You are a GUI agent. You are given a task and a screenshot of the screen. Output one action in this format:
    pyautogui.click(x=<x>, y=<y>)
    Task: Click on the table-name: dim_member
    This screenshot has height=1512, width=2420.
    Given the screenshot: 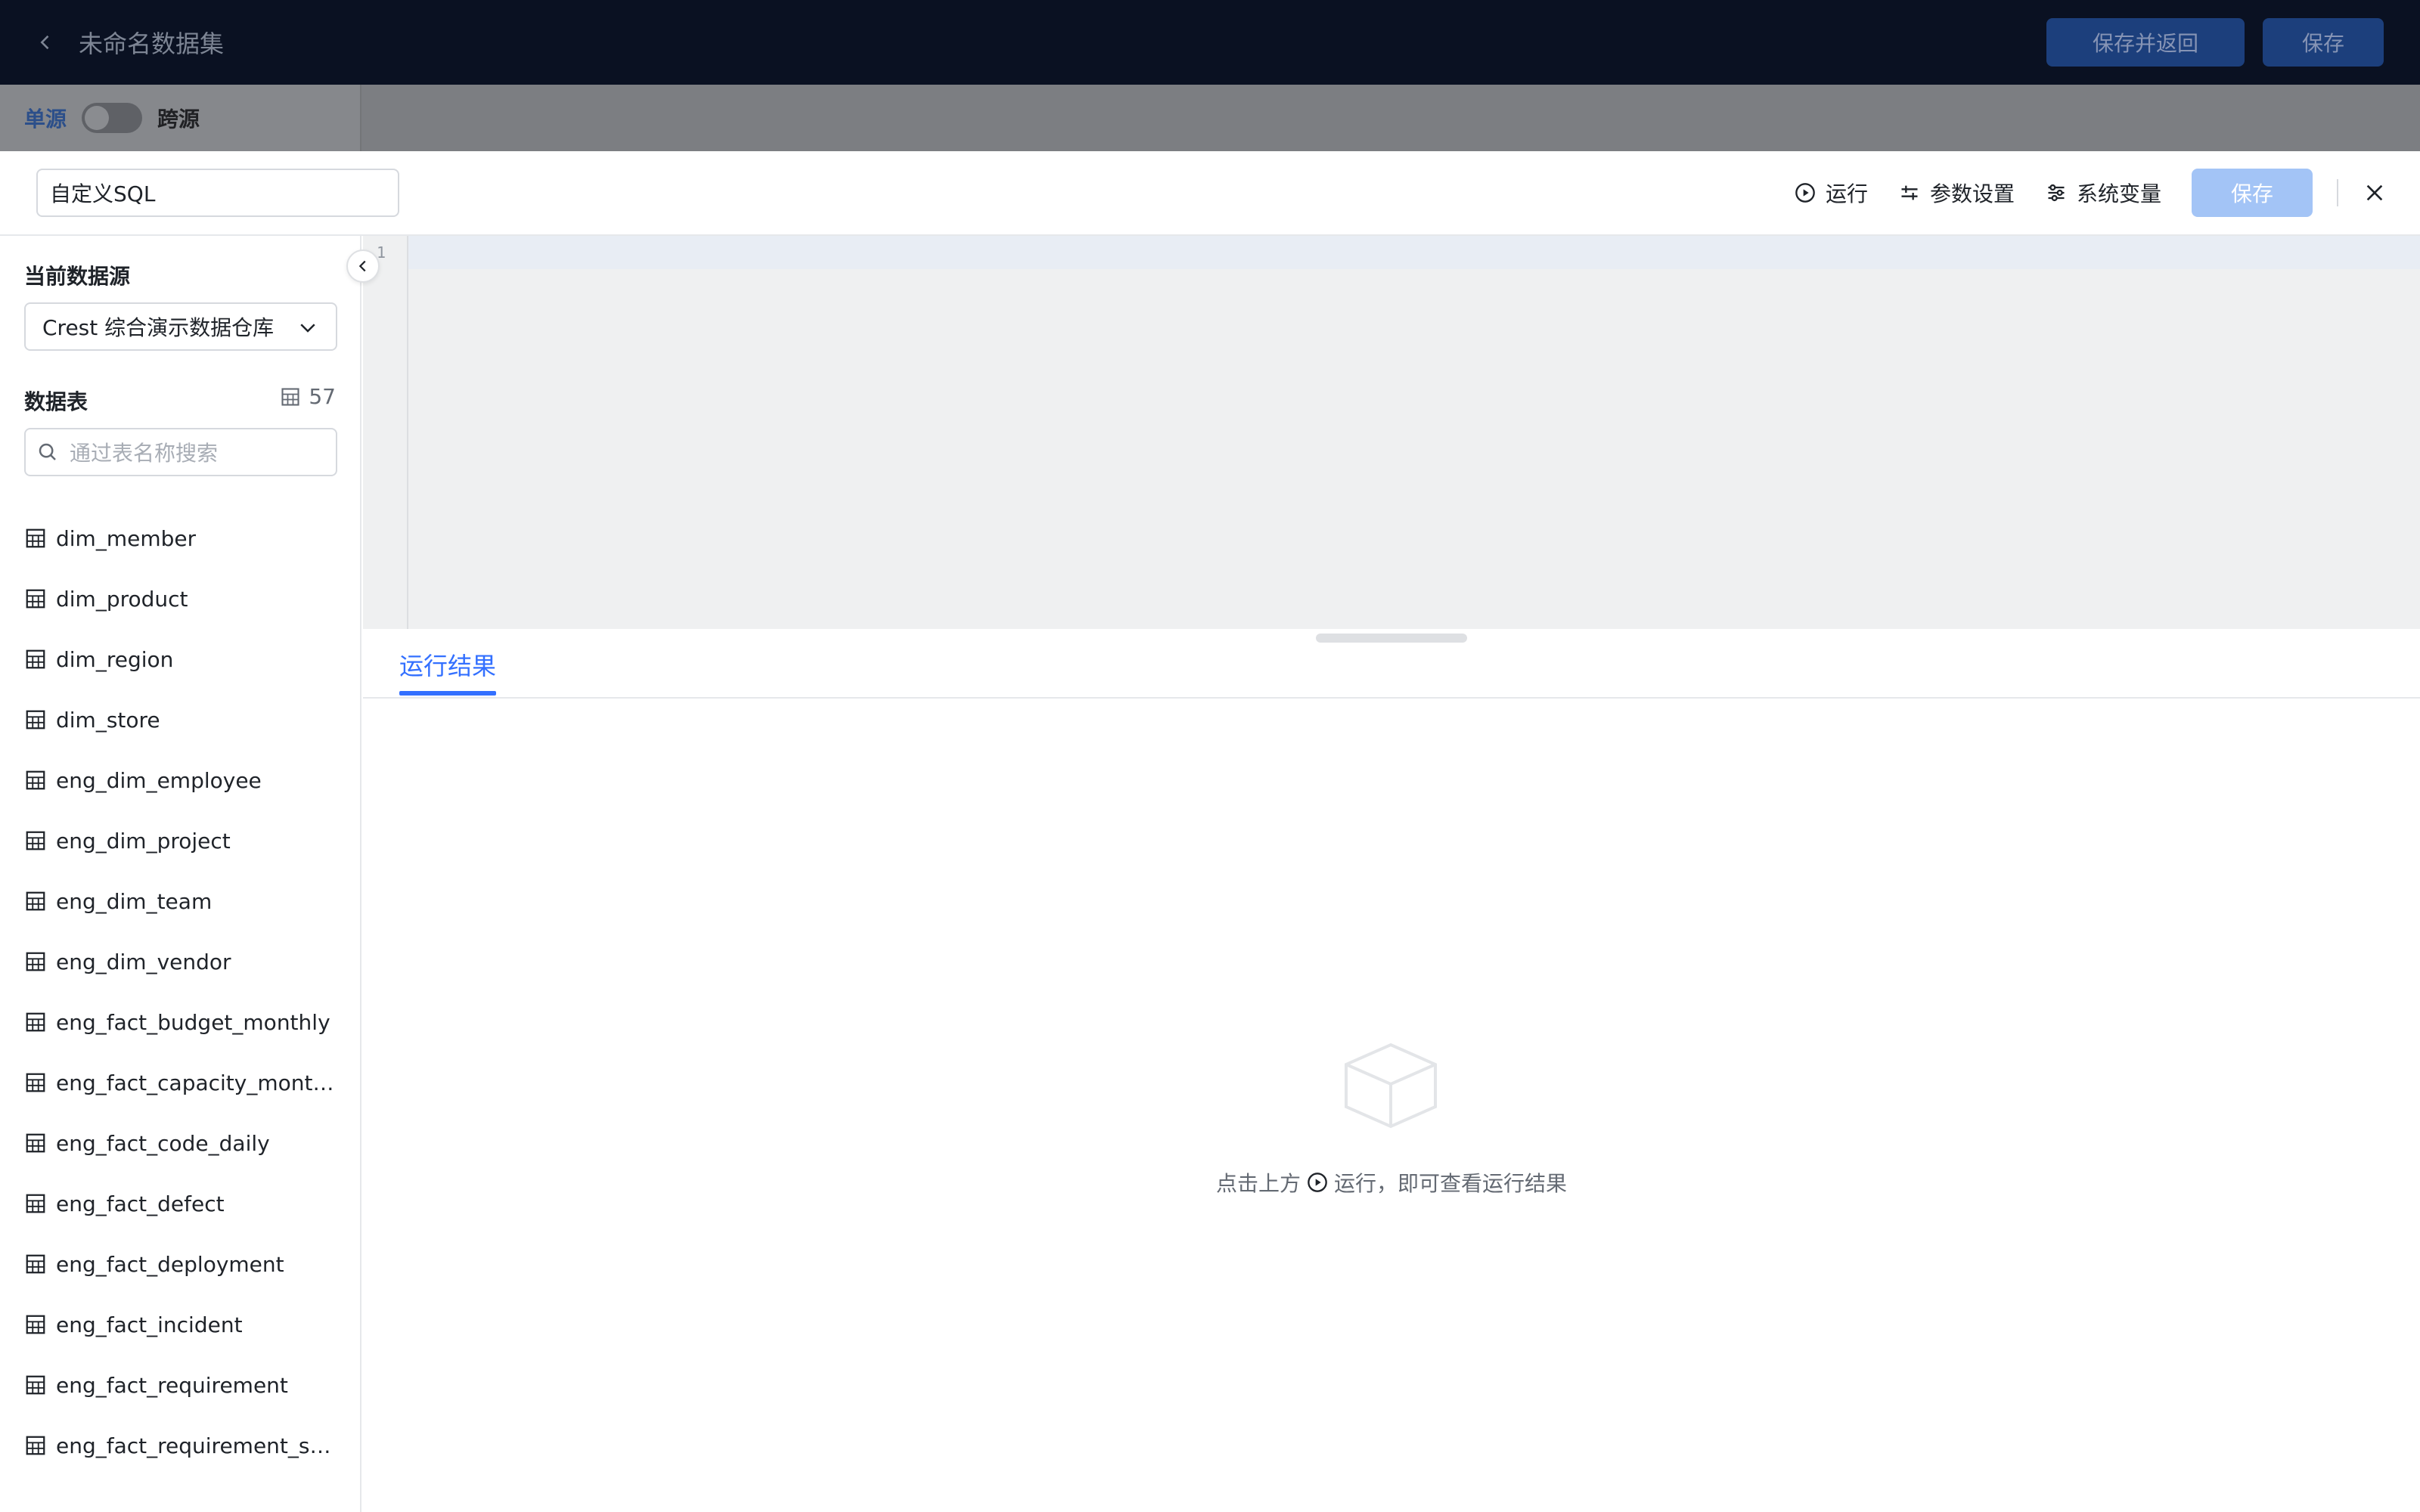 What is the action you would take?
    pyautogui.click(x=126, y=538)
    